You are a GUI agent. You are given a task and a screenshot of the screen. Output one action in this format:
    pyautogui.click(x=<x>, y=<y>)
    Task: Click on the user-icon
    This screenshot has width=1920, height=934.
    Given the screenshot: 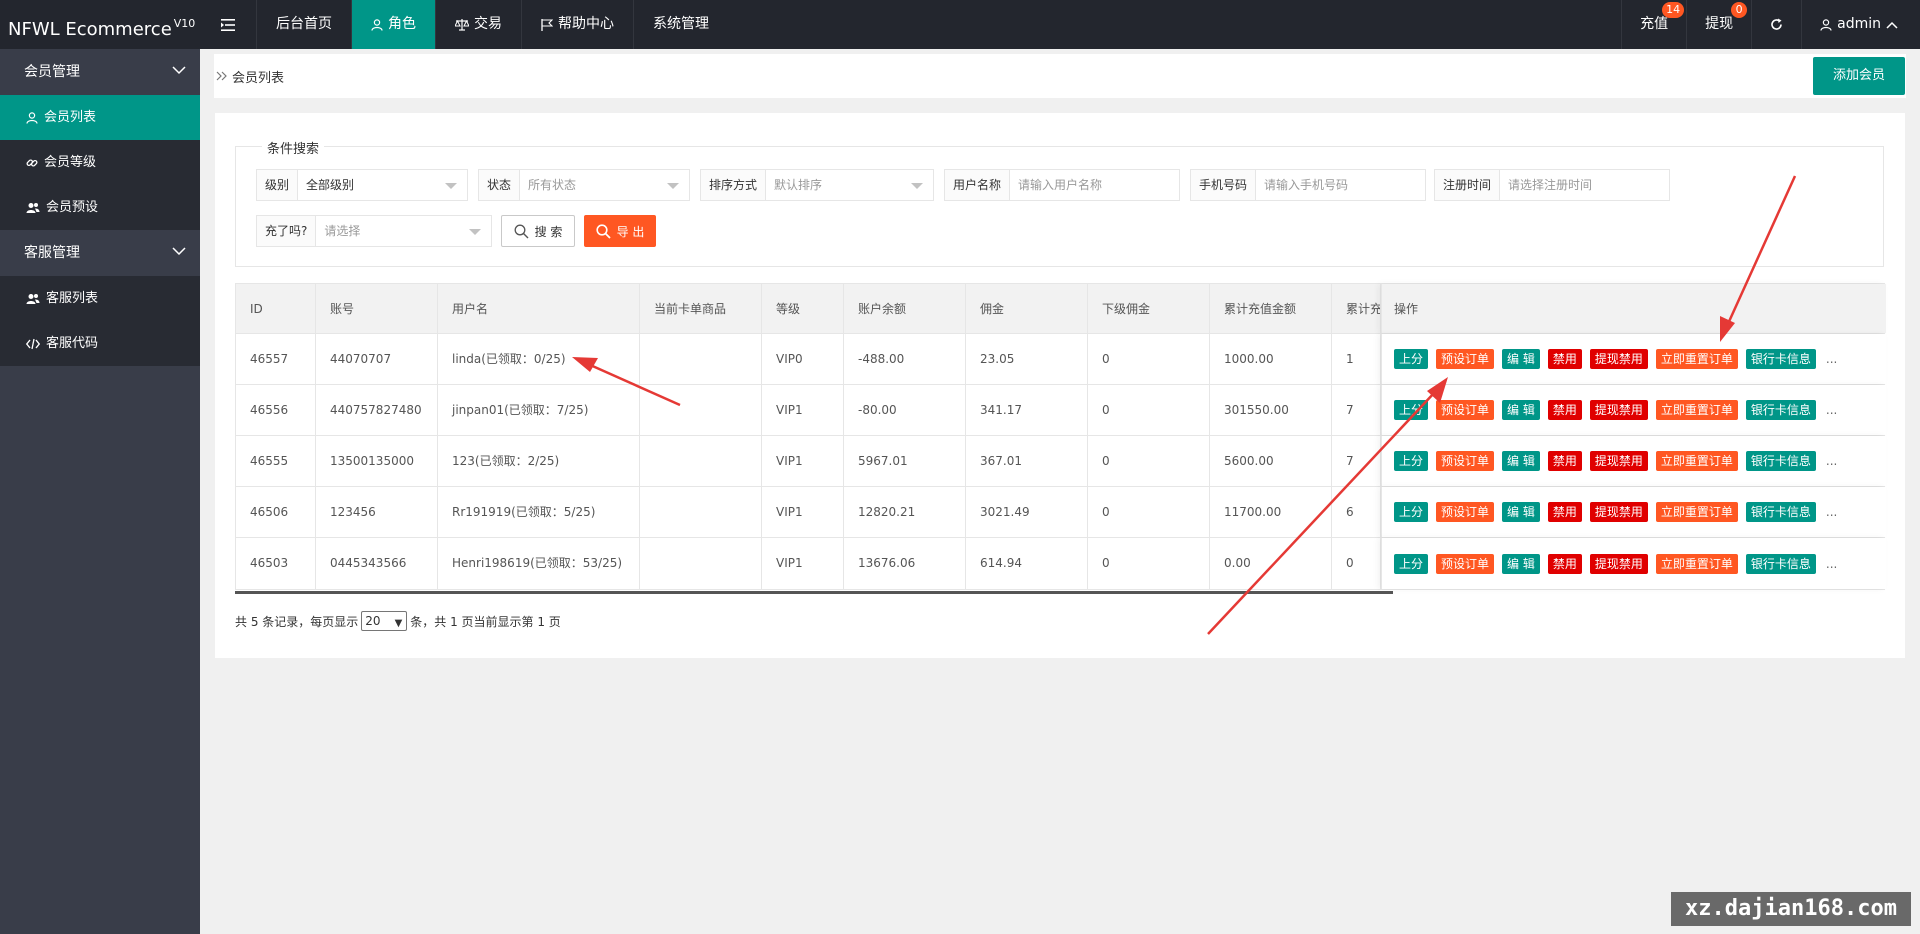 What is the action you would take?
    pyautogui.click(x=377, y=24)
    